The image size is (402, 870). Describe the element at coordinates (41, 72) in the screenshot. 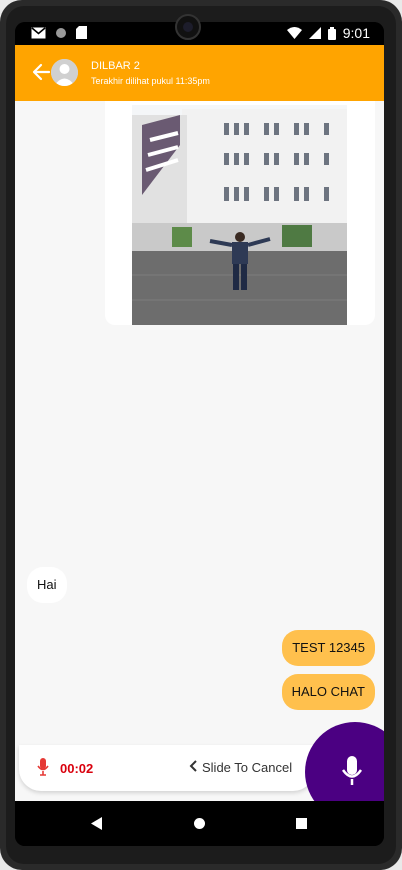

I see `arrow-back-icon` at that location.